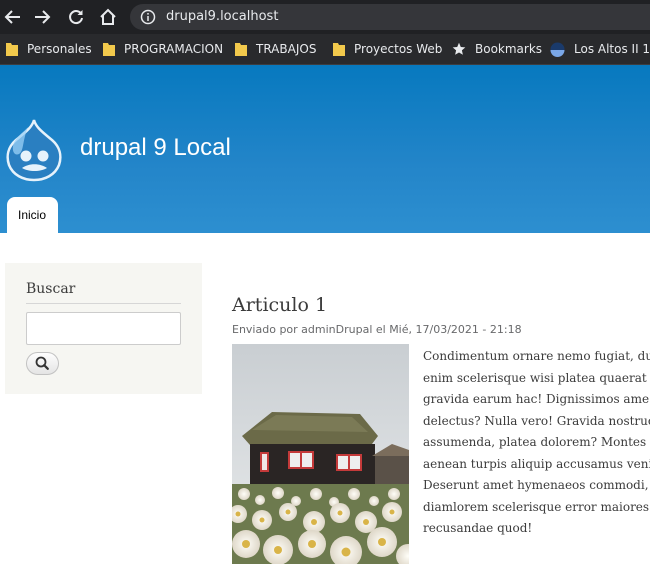 This screenshot has width=650, height=588. I want to click on tab-inicio-label: Inicio, so click(32, 215).